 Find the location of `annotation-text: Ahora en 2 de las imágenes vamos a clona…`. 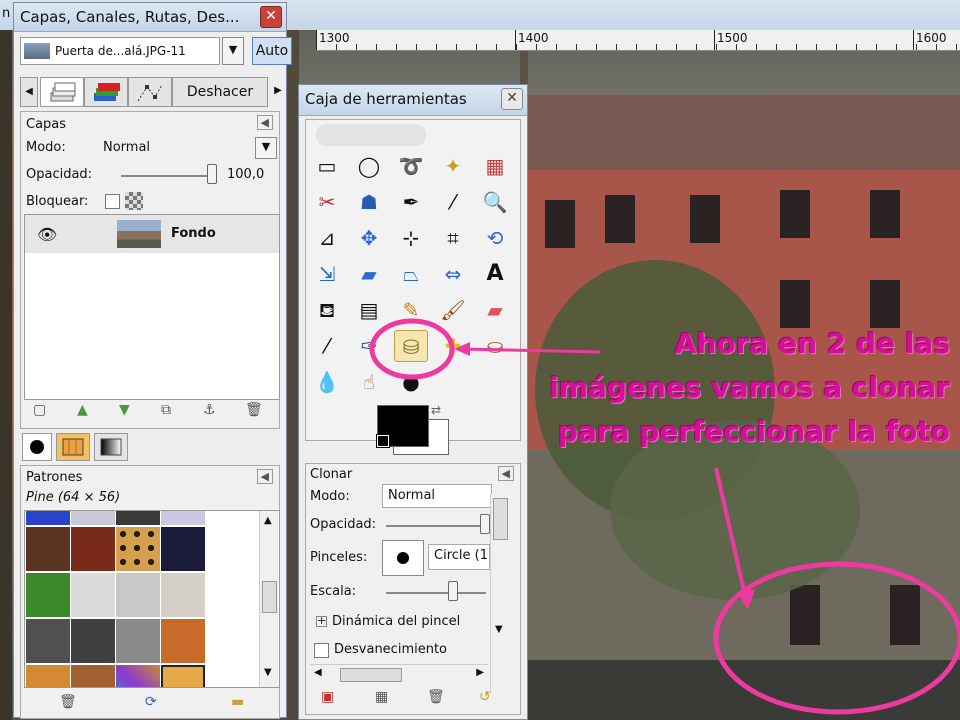

annotation-text: Ahora en 2 de las imágenes vamos a clona… is located at coordinates (725, 388).